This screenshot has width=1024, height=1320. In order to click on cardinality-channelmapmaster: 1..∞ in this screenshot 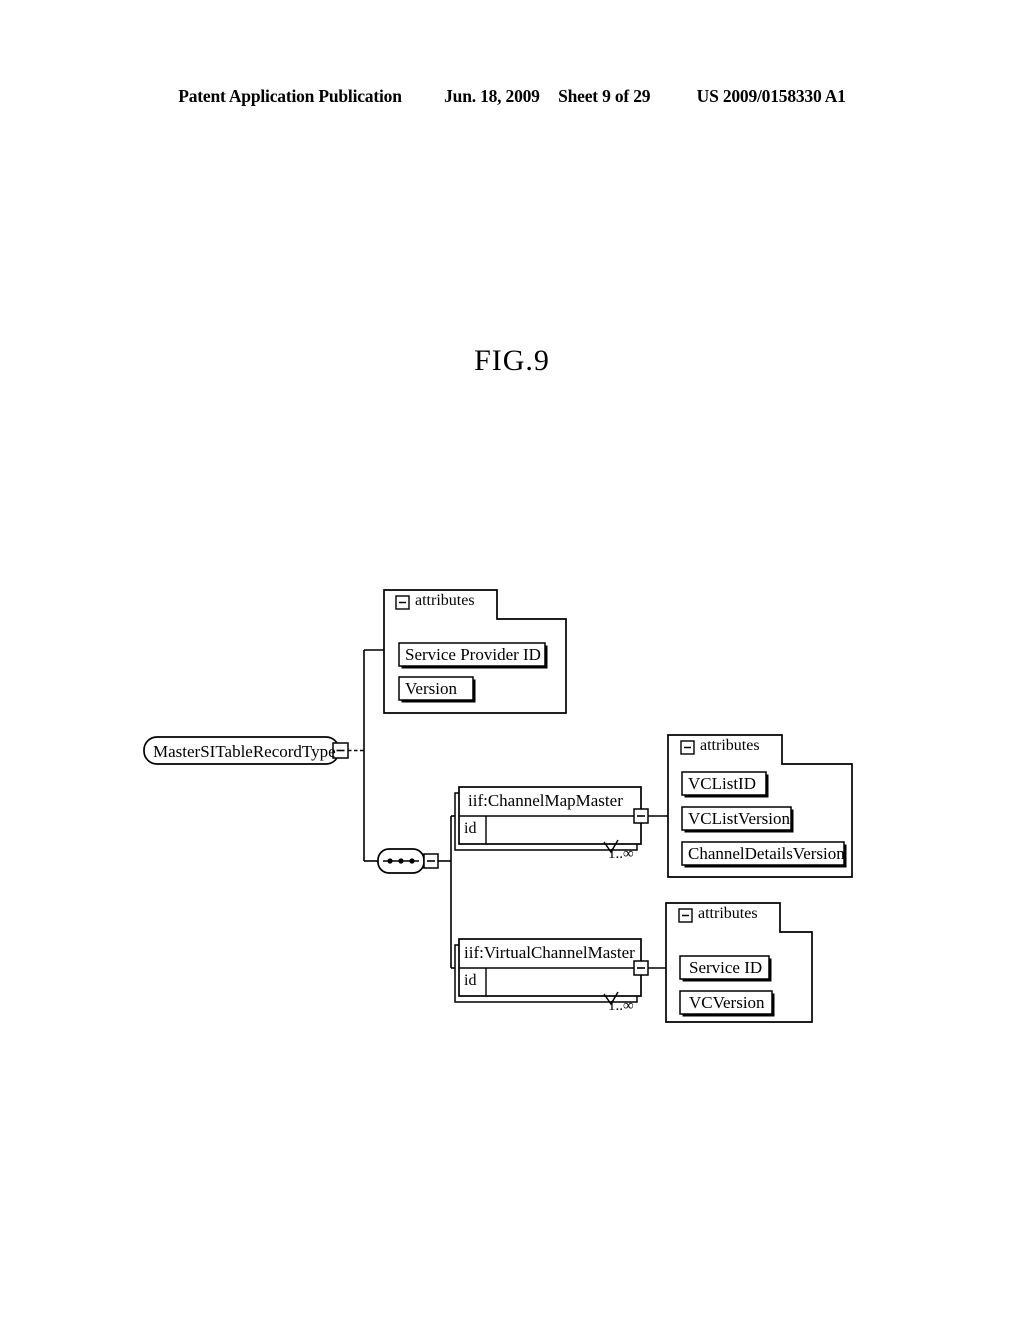, I will do `click(621, 854)`.